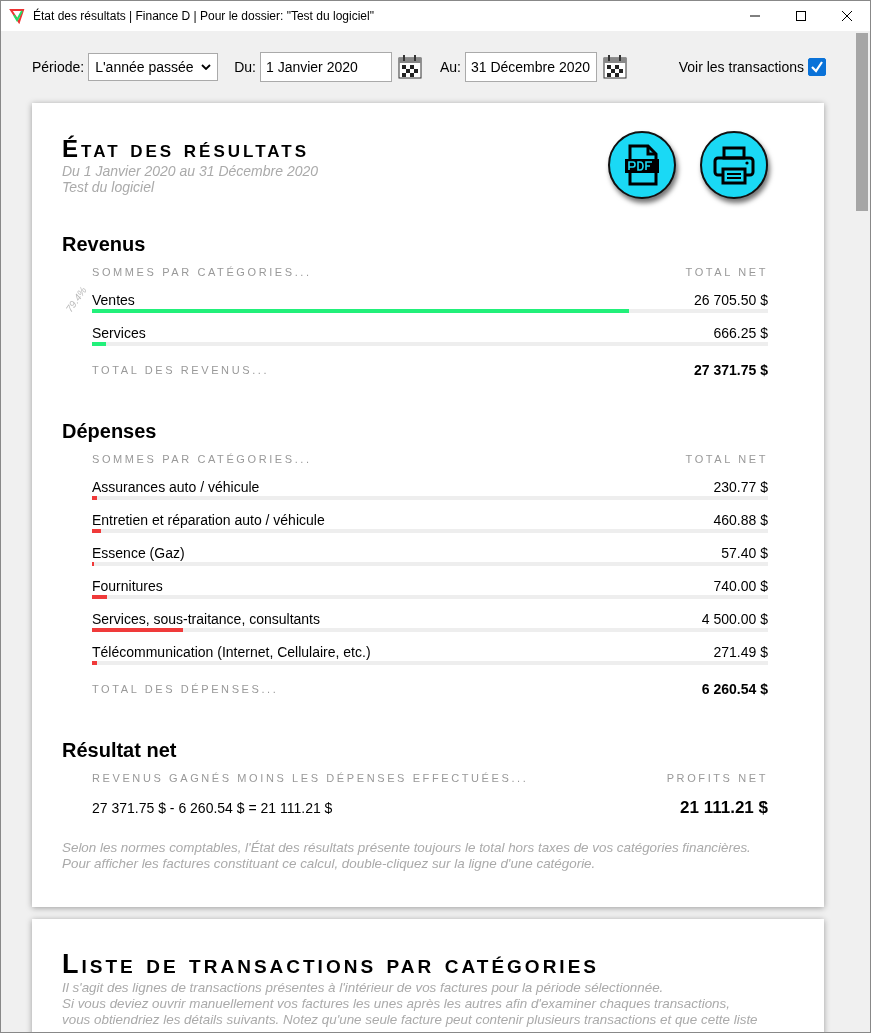 This screenshot has height=1033, width=871. Describe the element at coordinates (119, 333) in the screenshot. I see `category-label: Services` at that location.